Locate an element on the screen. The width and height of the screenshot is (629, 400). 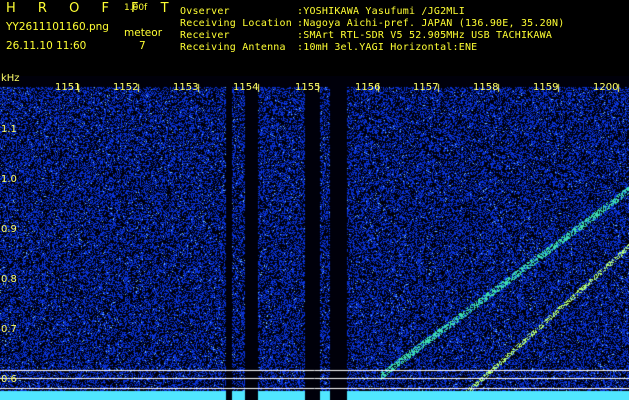
info-label-location: Receiving Location is located at coordinates (236, 23).